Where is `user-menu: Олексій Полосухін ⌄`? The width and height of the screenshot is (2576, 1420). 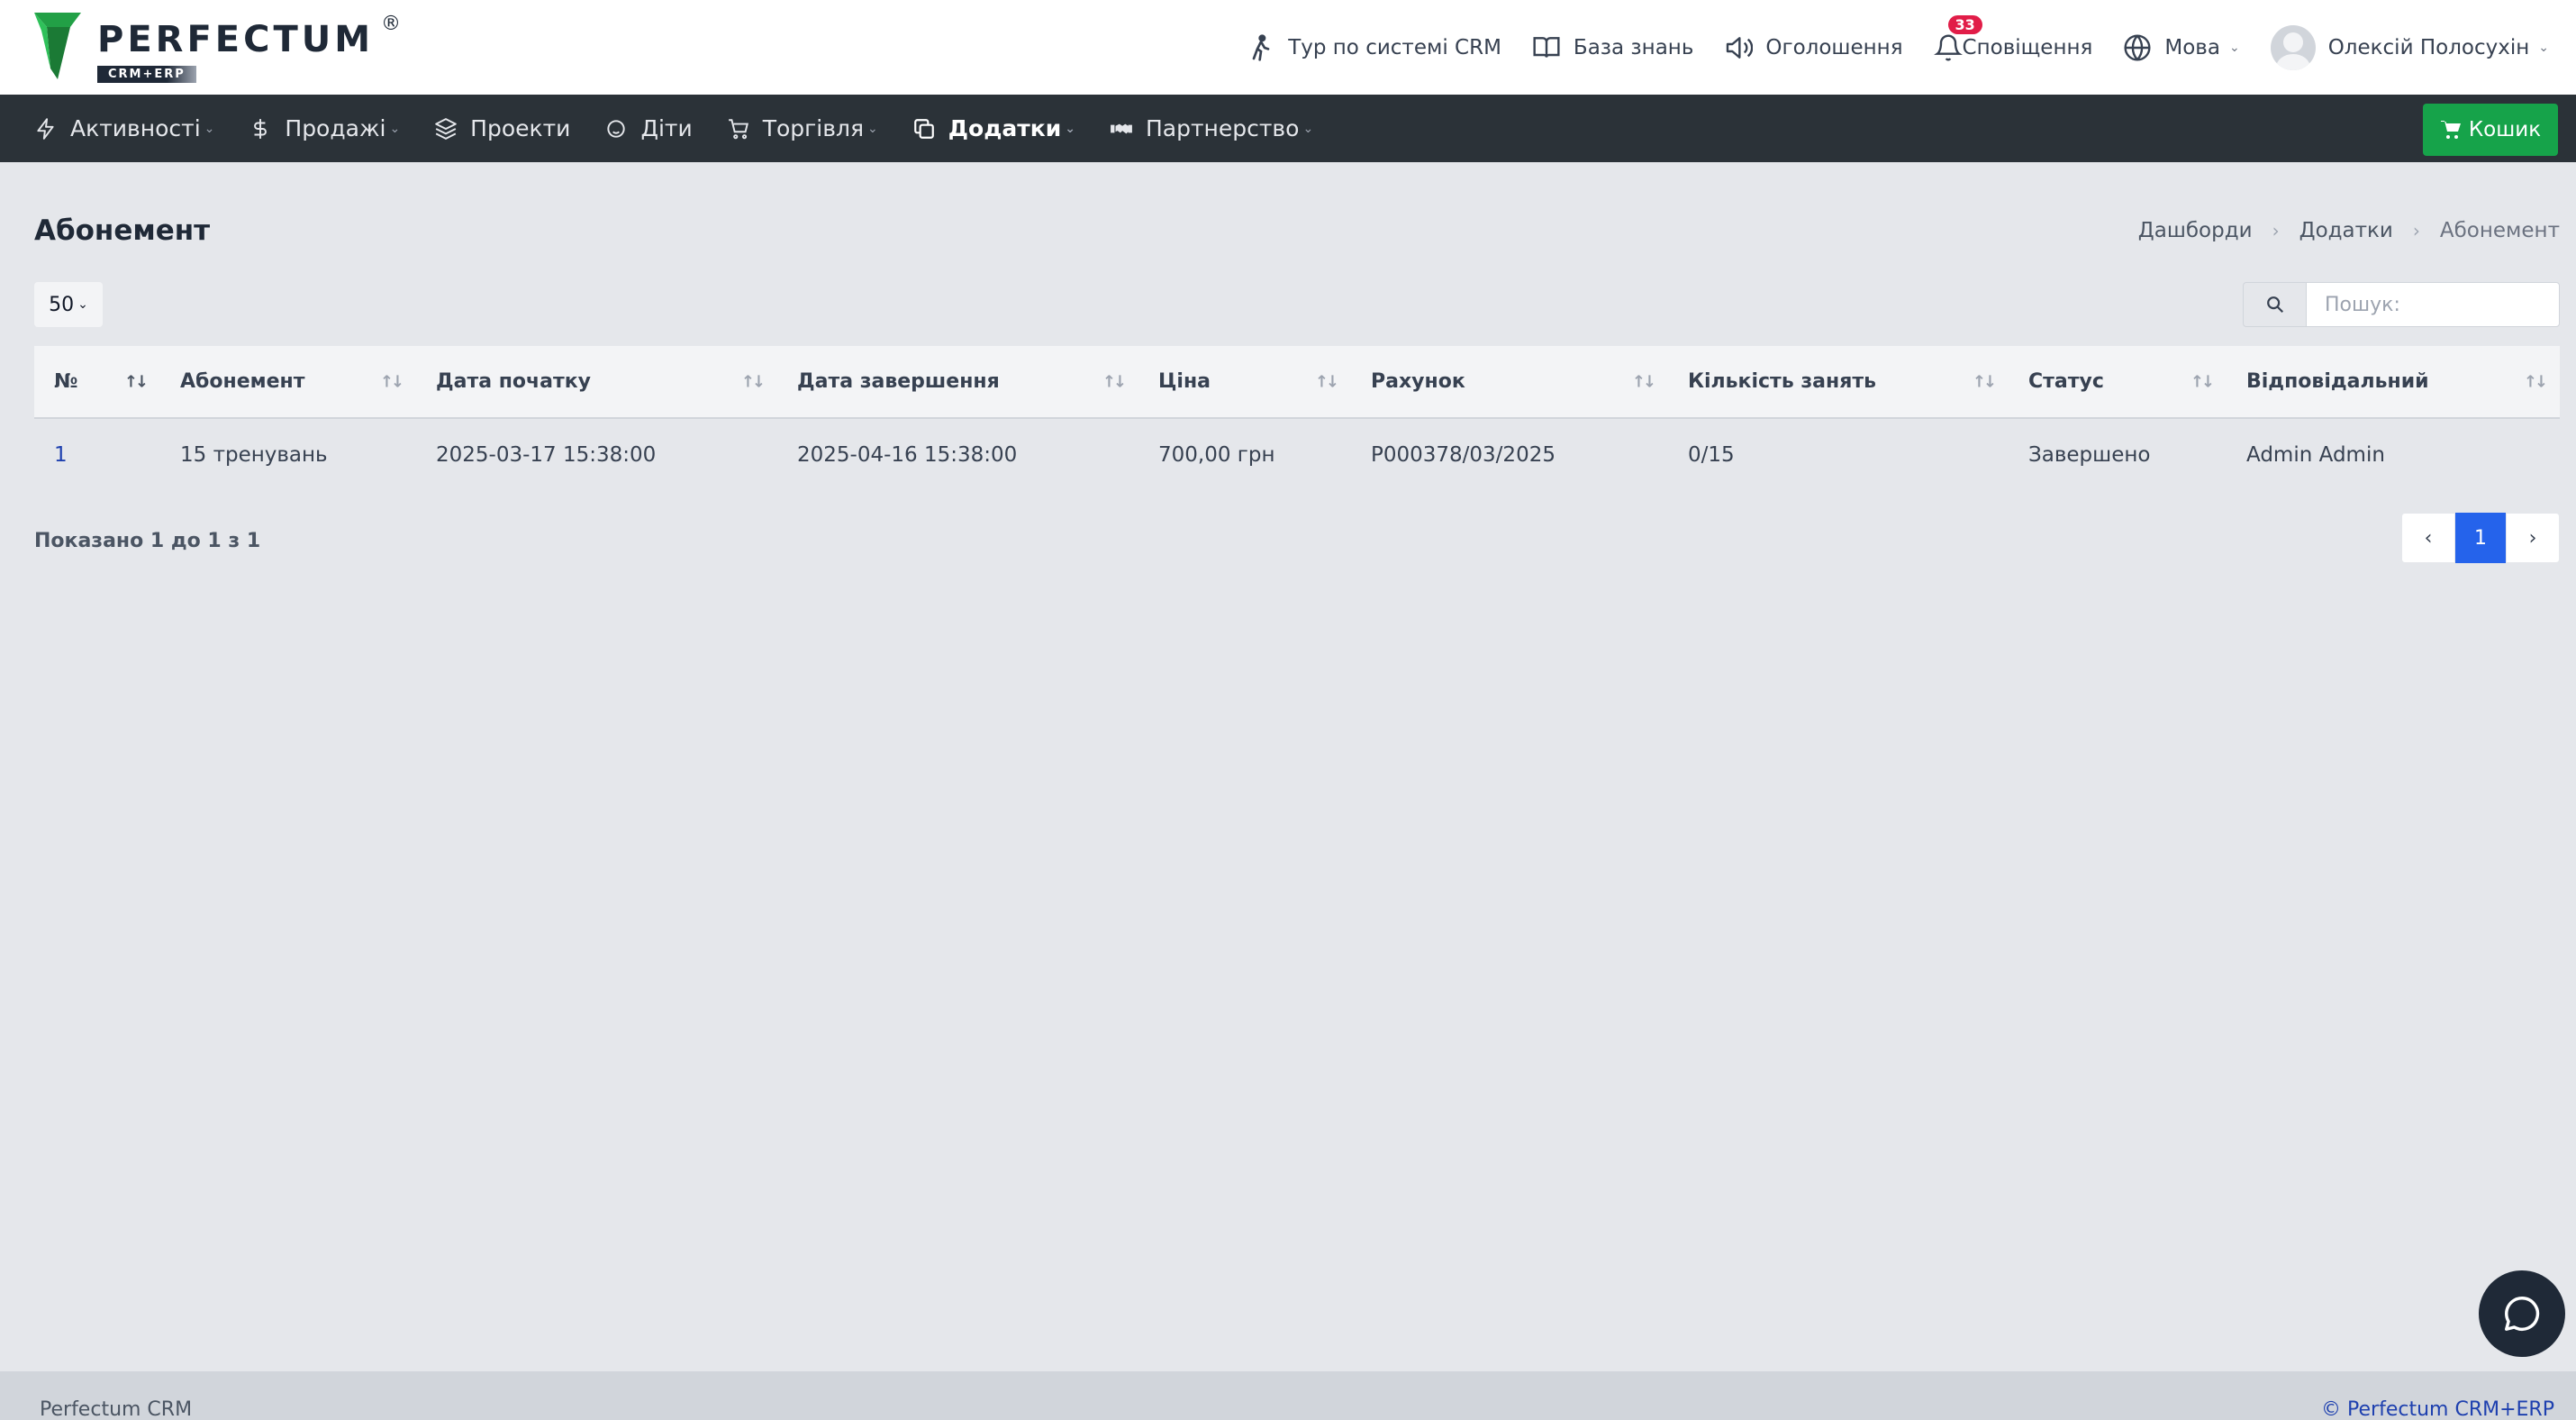
user-menu: Олексій Полосухін ⌄ is located at coordinates (2409, 47).